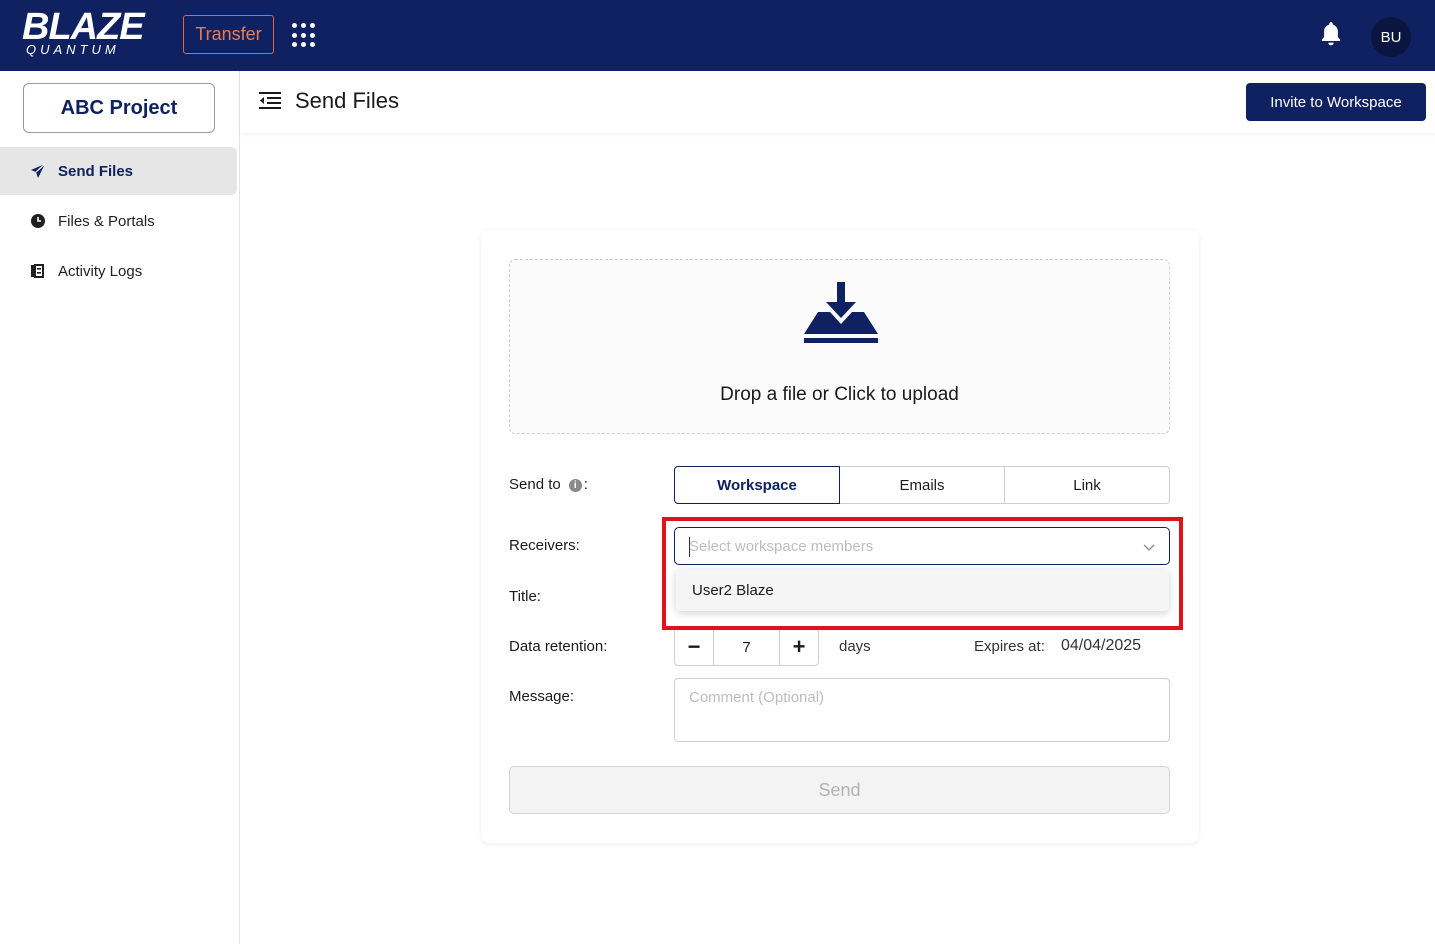 This screenshot has height=944, width=1435. Describe the element at coordinates (270, 101) in the screenshot. I see `menu-collapse-icon` at that location.